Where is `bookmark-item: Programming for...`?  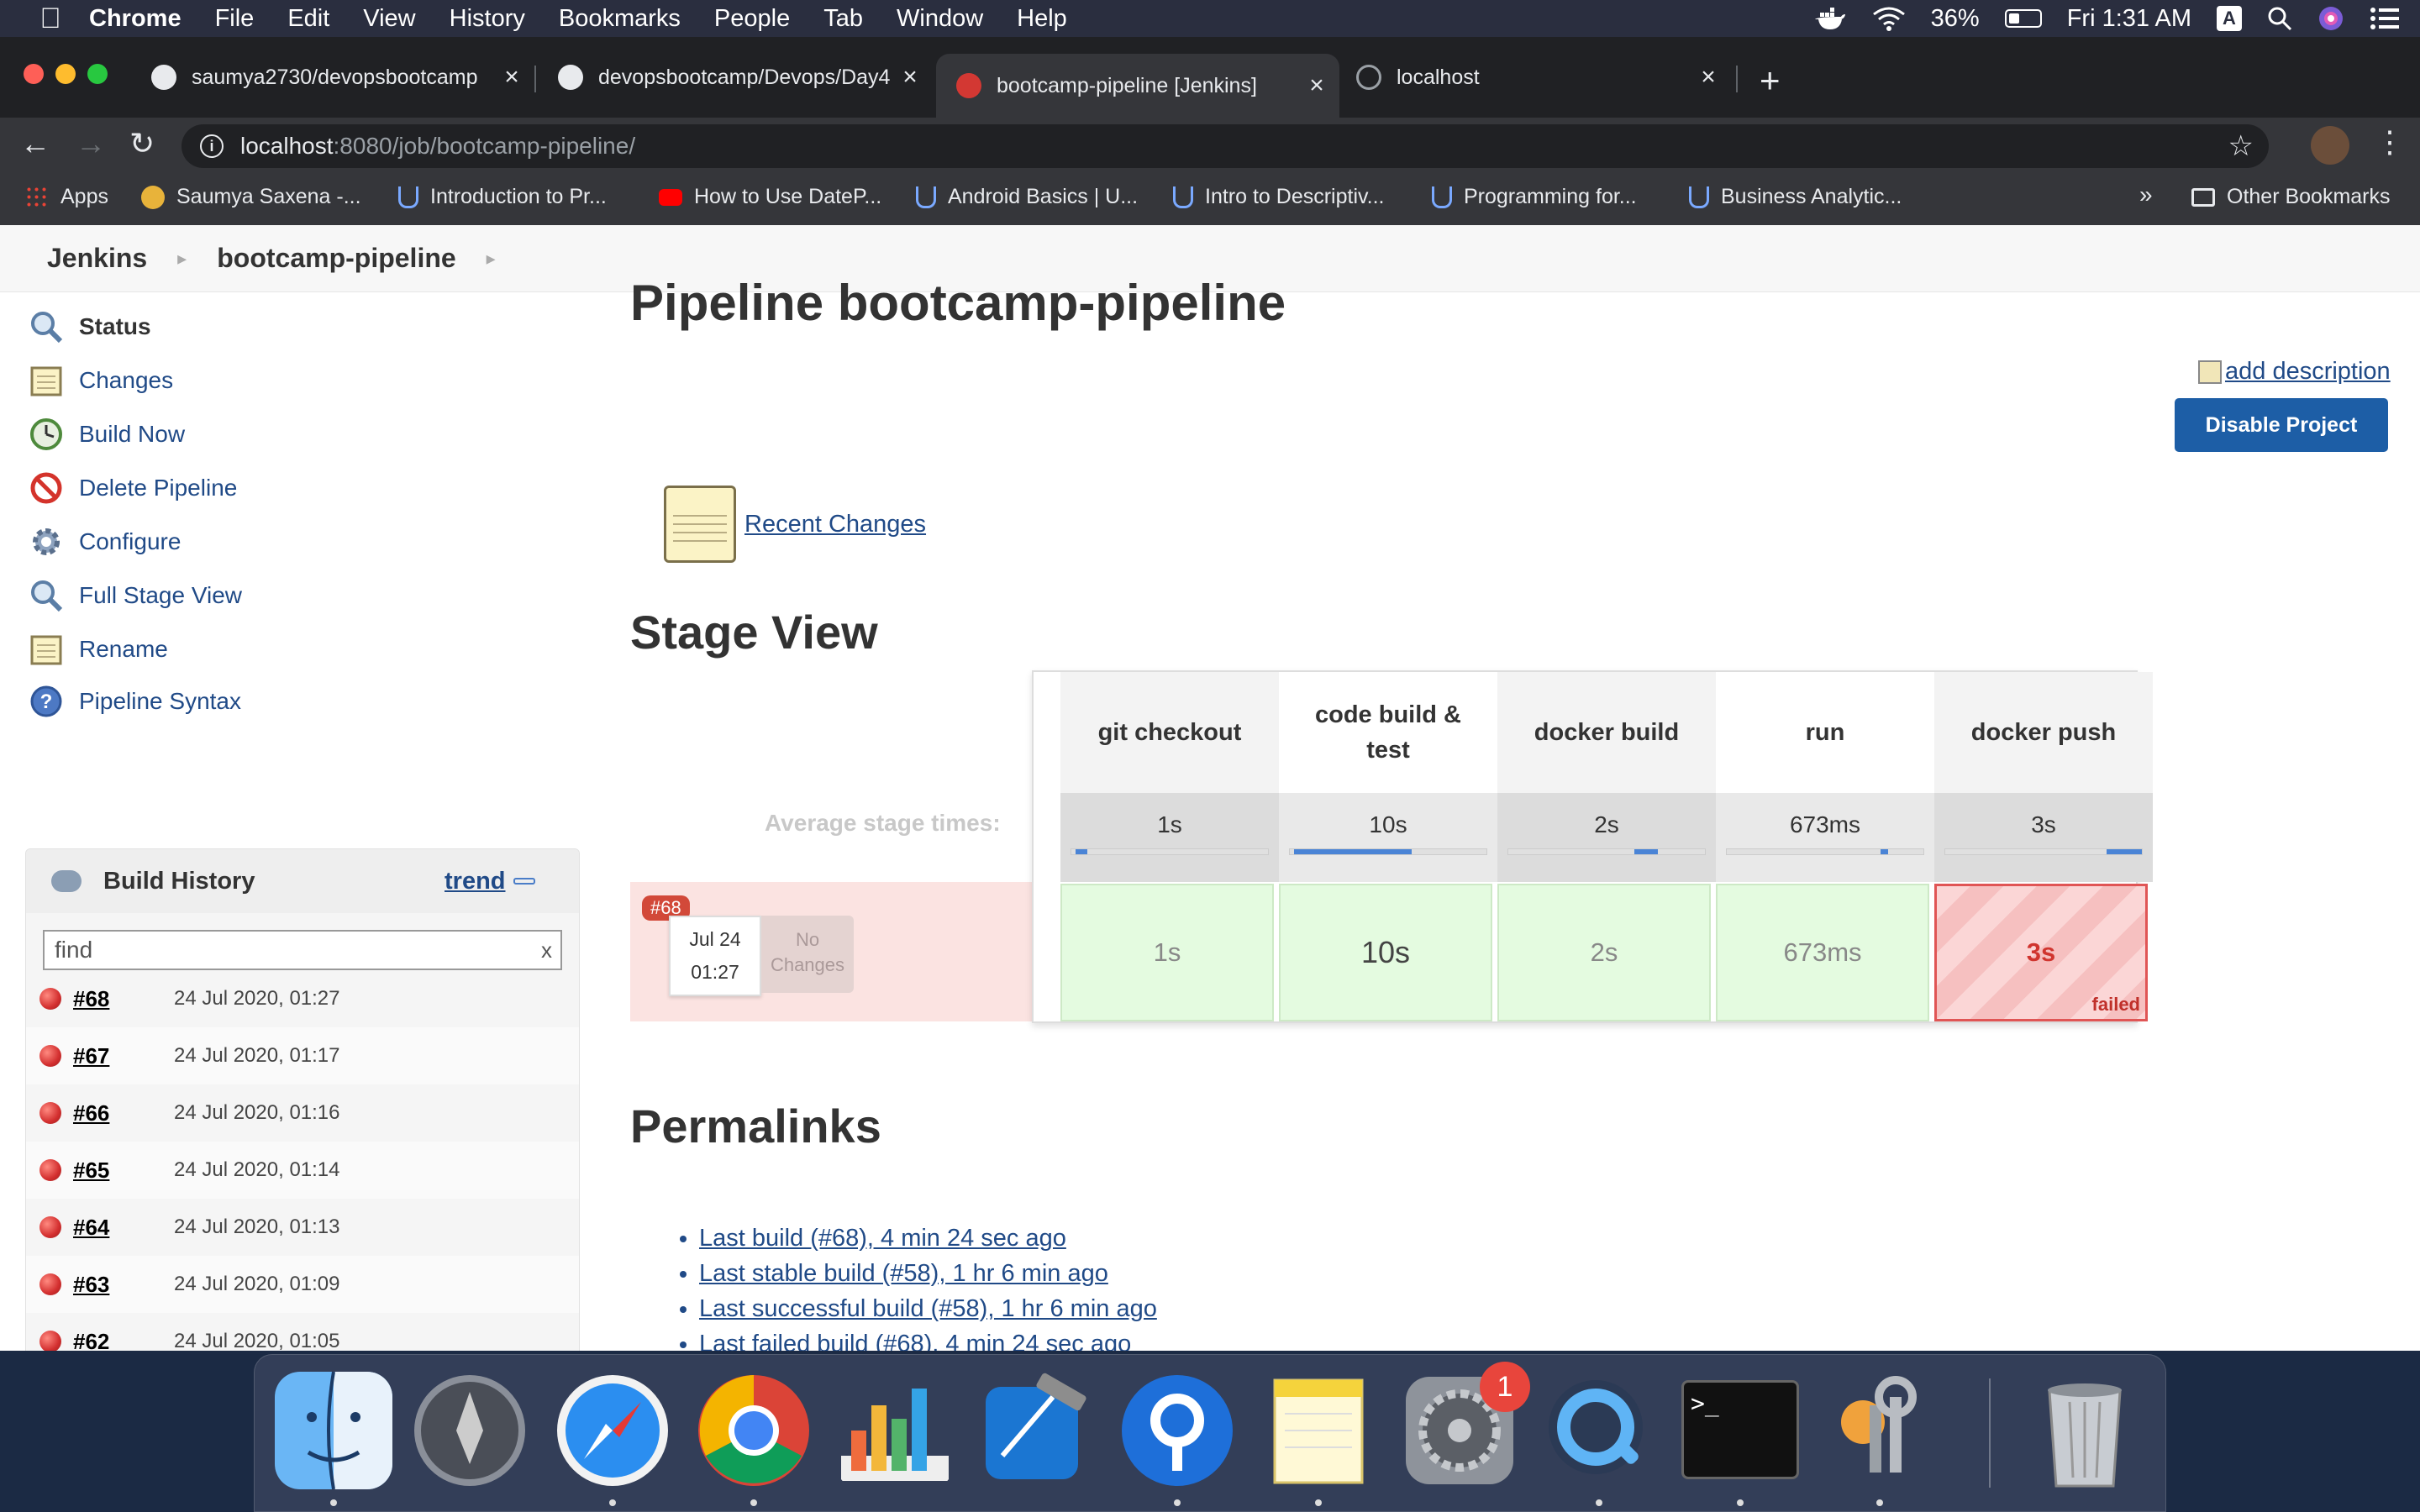 bookmark-item: Programming for... is located at coordinates (1534, 197).